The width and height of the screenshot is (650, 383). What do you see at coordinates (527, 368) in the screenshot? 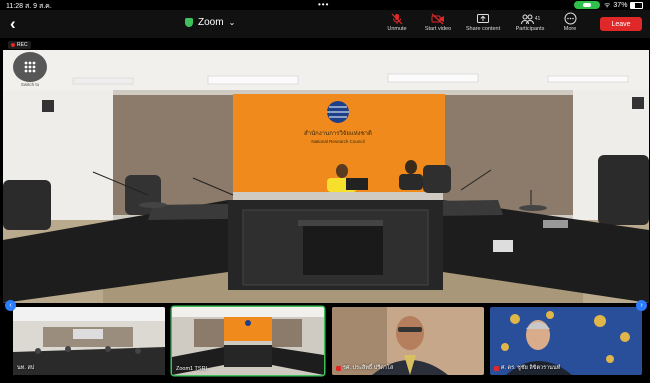
I see `participant-name: ศ. ดร. ชูชัย ลิขิตวรานนท์` at bounding box center [527, 368].